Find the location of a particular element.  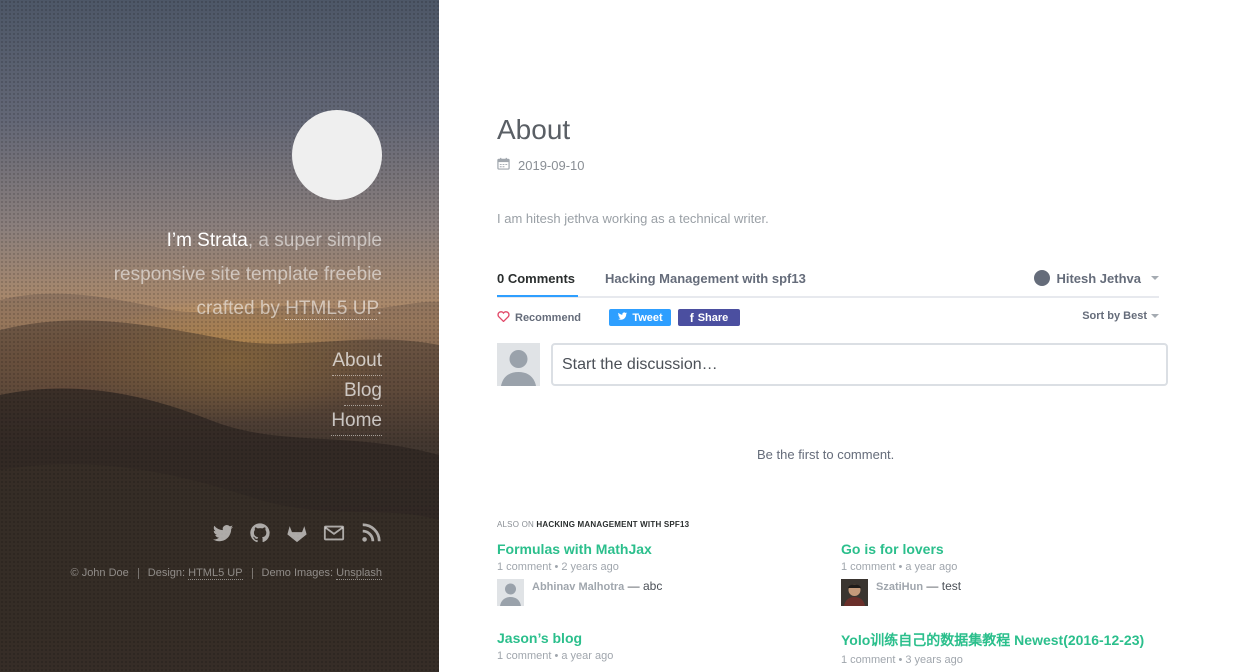

also-on-heading: ALSO ON HACKING MANAGEMENT WITH SPF13 is located at coordinates (593, 524).